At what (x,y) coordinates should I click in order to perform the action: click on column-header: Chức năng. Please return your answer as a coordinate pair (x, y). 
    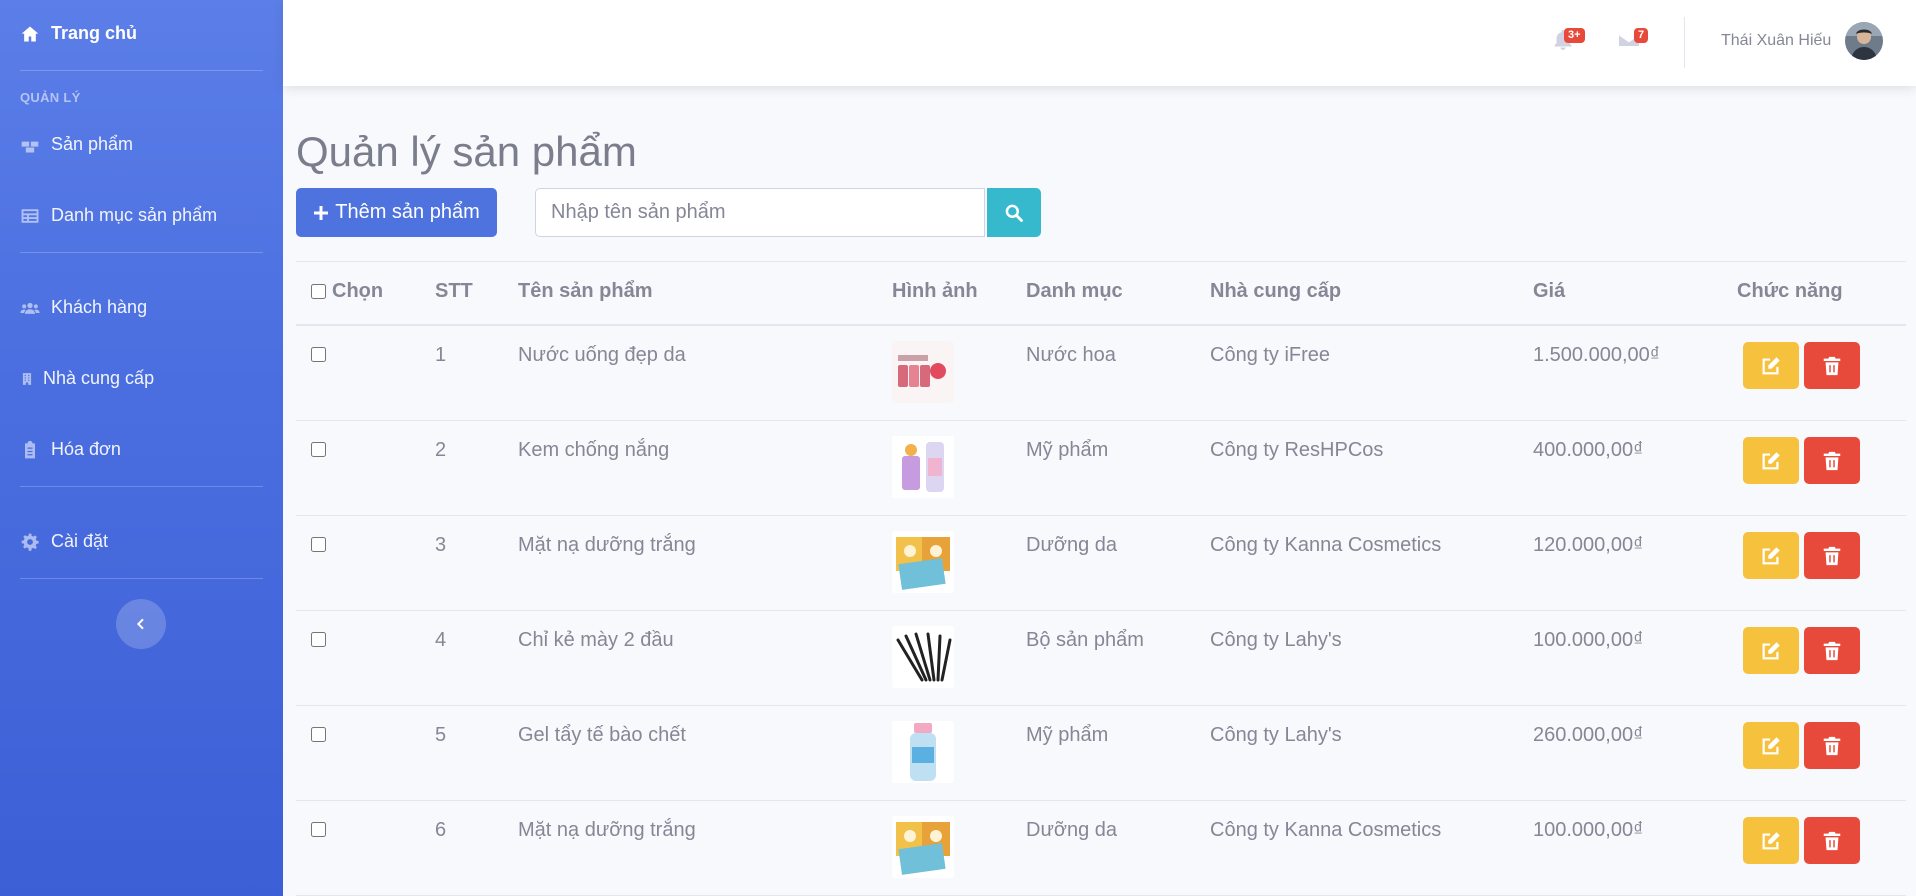
    Looking at the image, I should click on (1790, 291).